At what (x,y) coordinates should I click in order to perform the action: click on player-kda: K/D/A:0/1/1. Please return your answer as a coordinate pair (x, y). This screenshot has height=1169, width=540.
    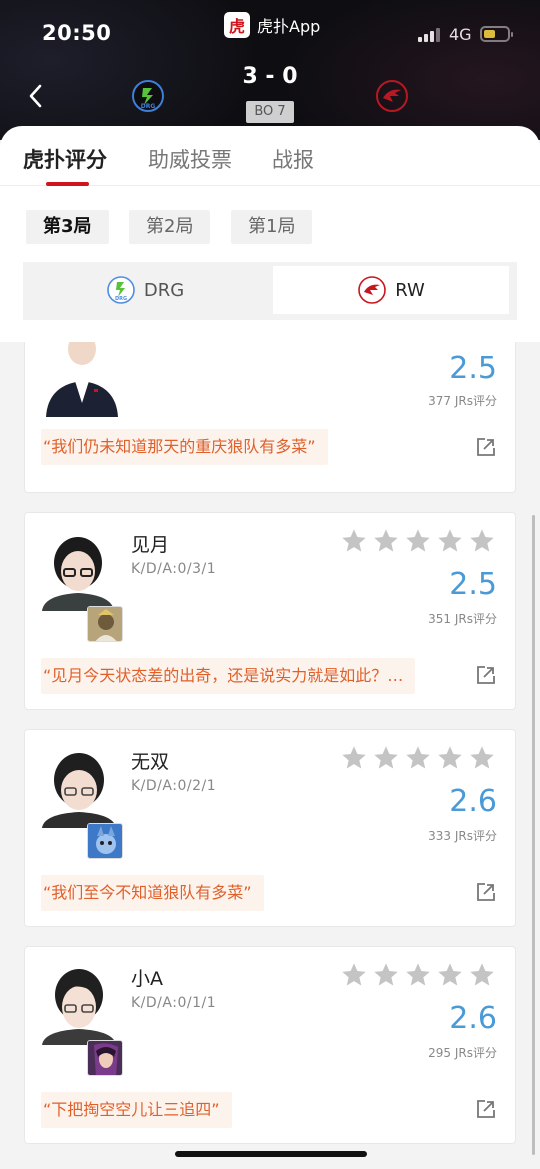
    Looking at the image, I should click on (174, 1003).